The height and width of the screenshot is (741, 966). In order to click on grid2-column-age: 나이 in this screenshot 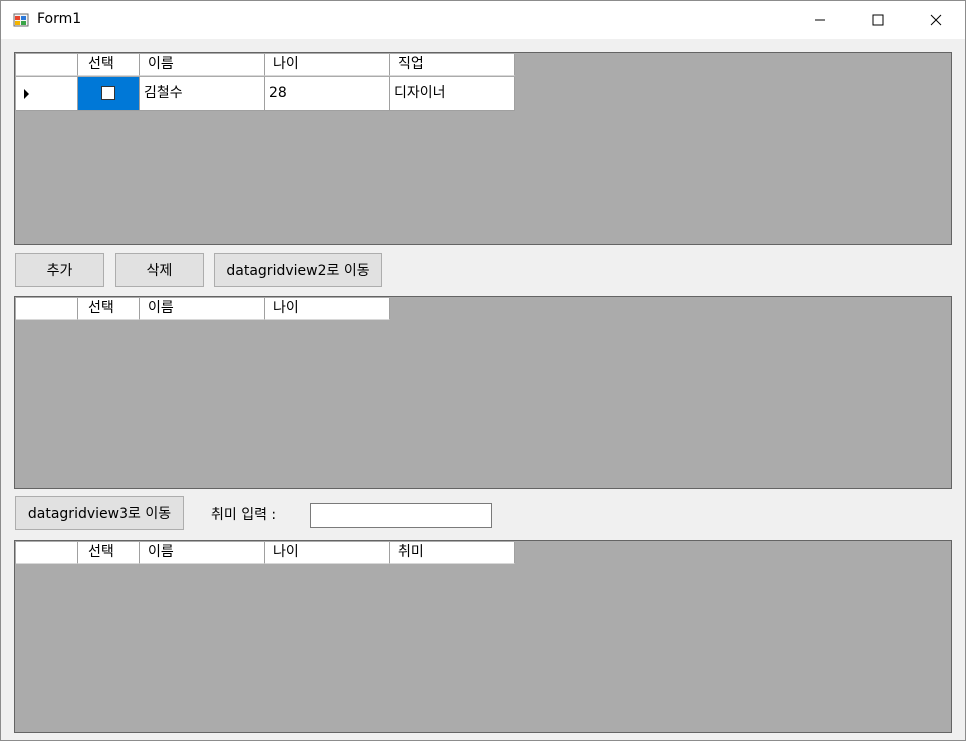, I will do `click(327, 309)`.